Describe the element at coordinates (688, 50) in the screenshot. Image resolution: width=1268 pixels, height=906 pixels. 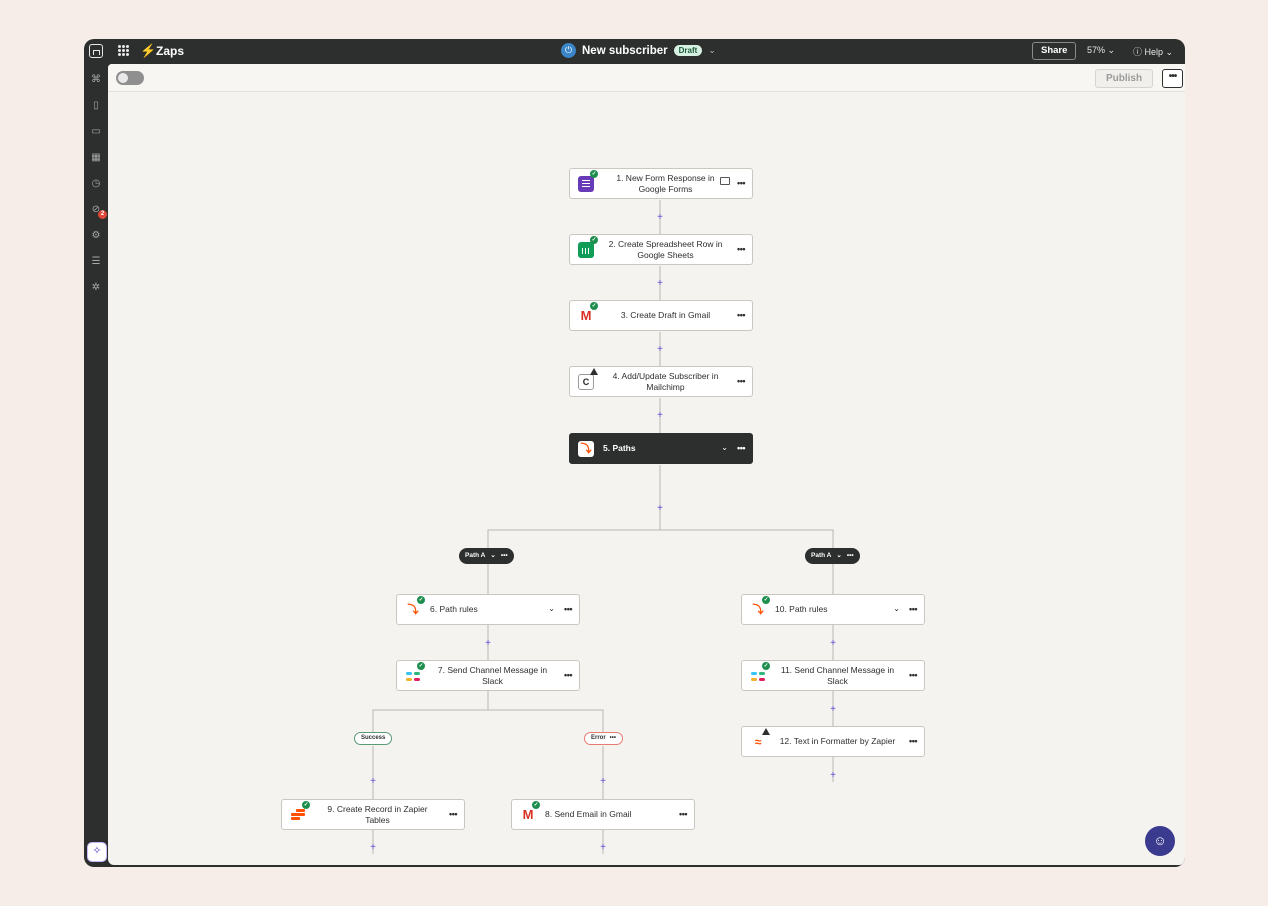
I see `status-badge: Draft` at that location.